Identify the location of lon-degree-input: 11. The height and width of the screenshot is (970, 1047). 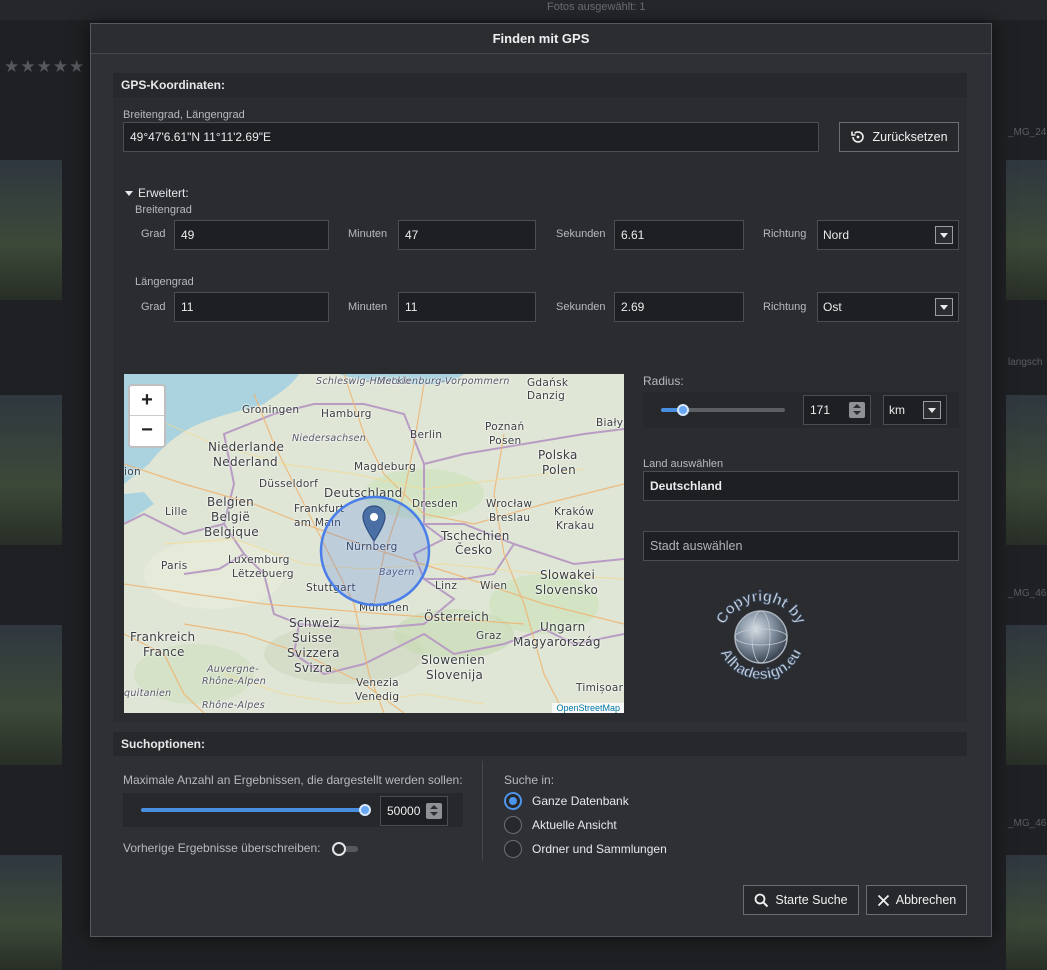
(251, 307).